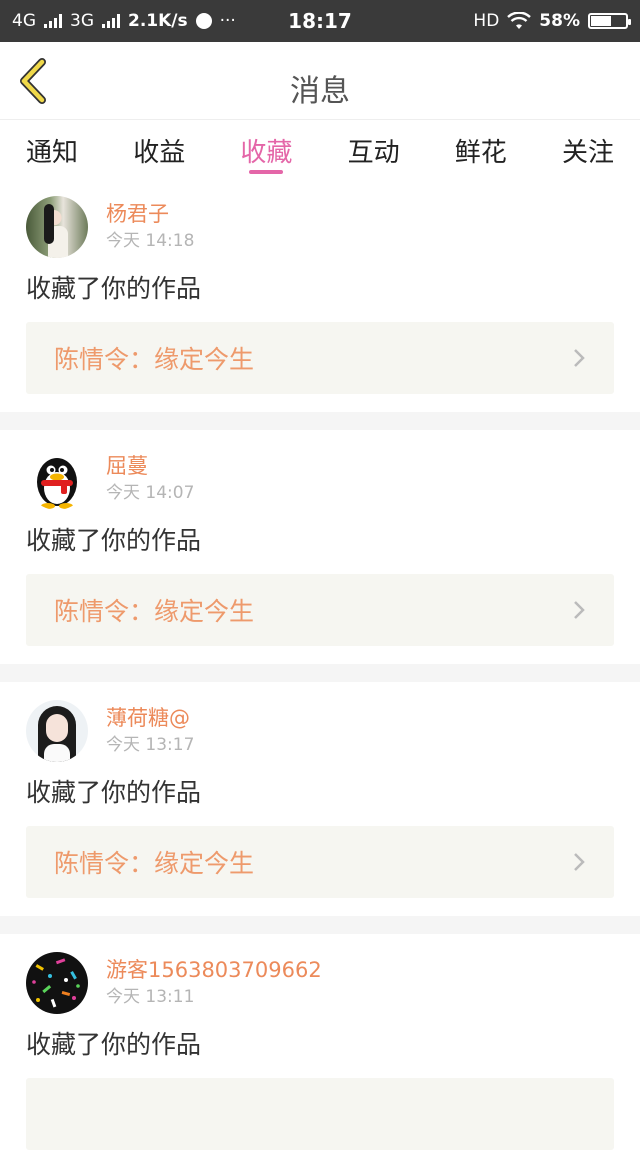 The height and width of the screenshot is (1168, 640). I want to click on username: 杨君子, so click(150, 214).